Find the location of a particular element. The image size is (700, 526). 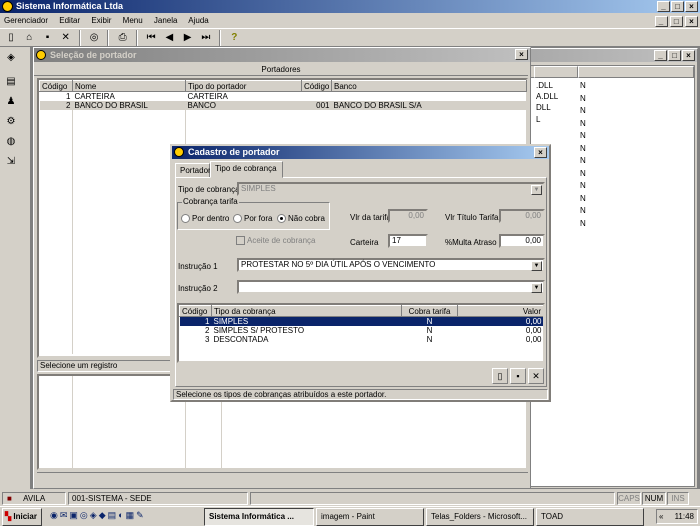

col-valor: Valor is located at coordinates (500, 311).